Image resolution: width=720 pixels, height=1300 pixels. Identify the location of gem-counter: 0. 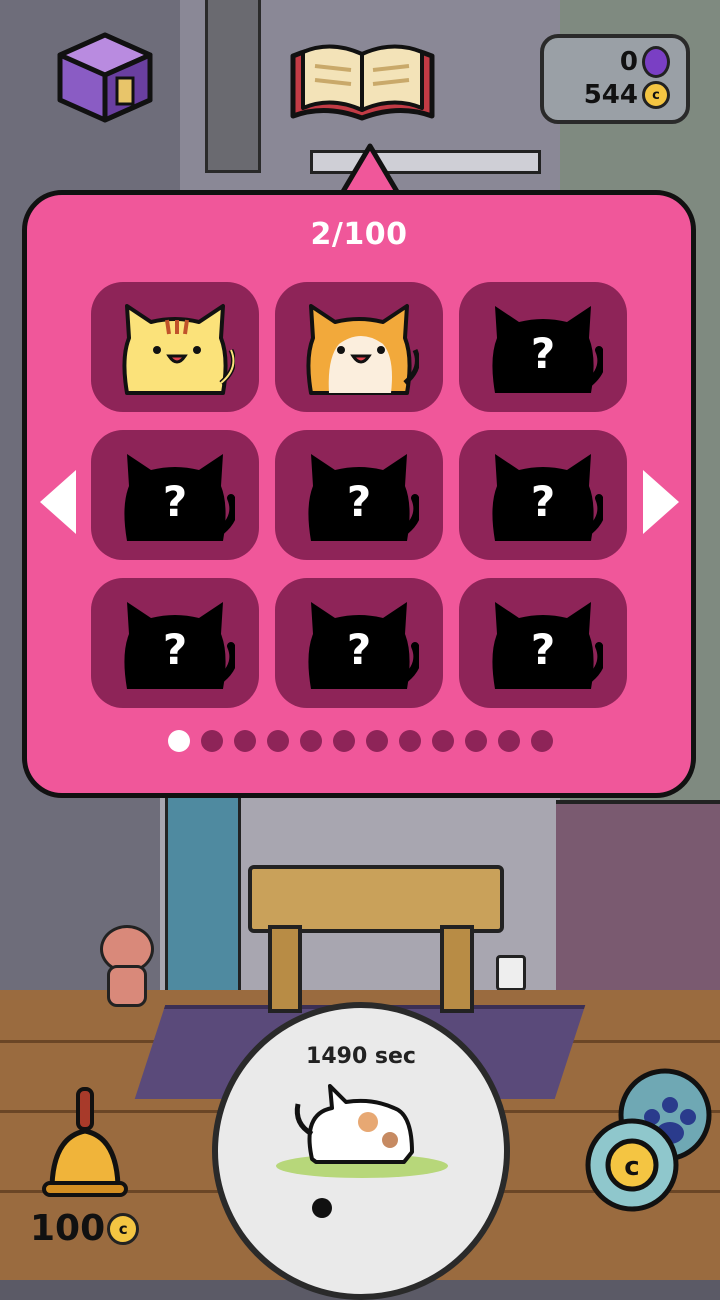
(645, 62).